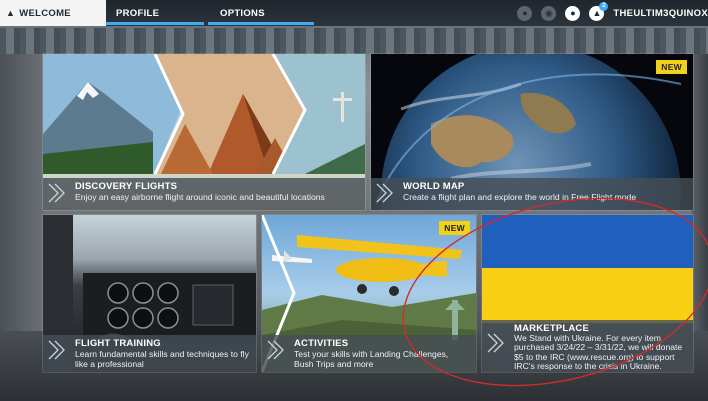 This screenshot has height=401, width=708. I want to click on tab-welcome: ▲ WELCOME, so click(53, 13).